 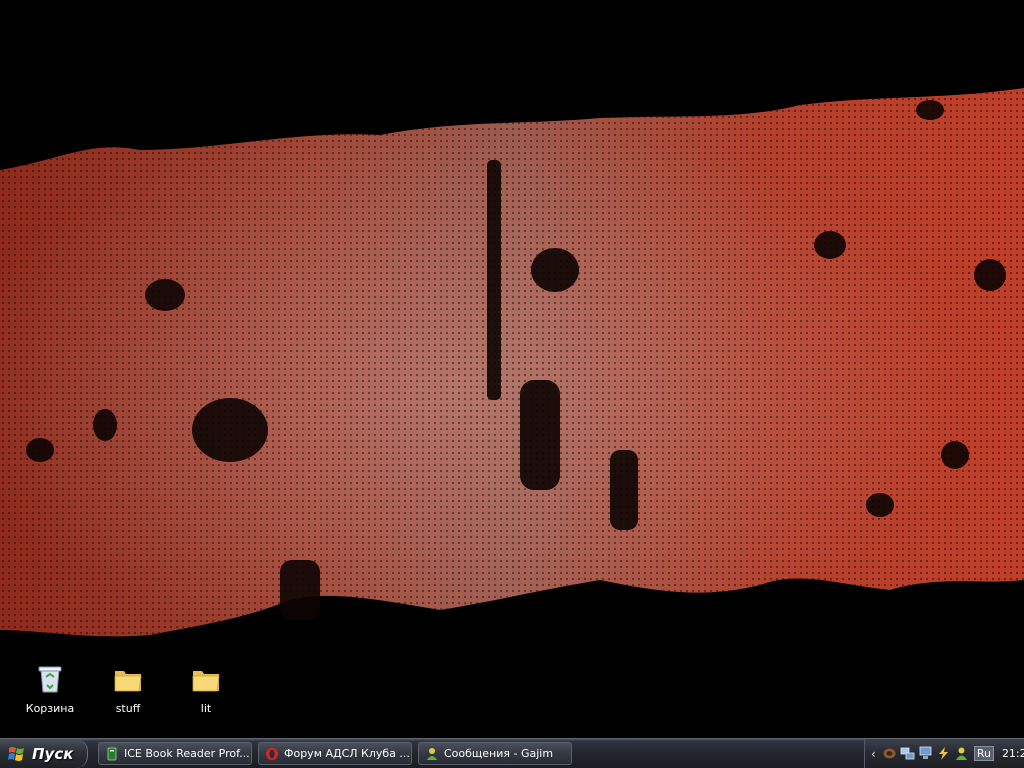 What do you see at coordinates (112, 753) in the screenshot?
I see `book-reader-icon` at bounding box center [112, 753].